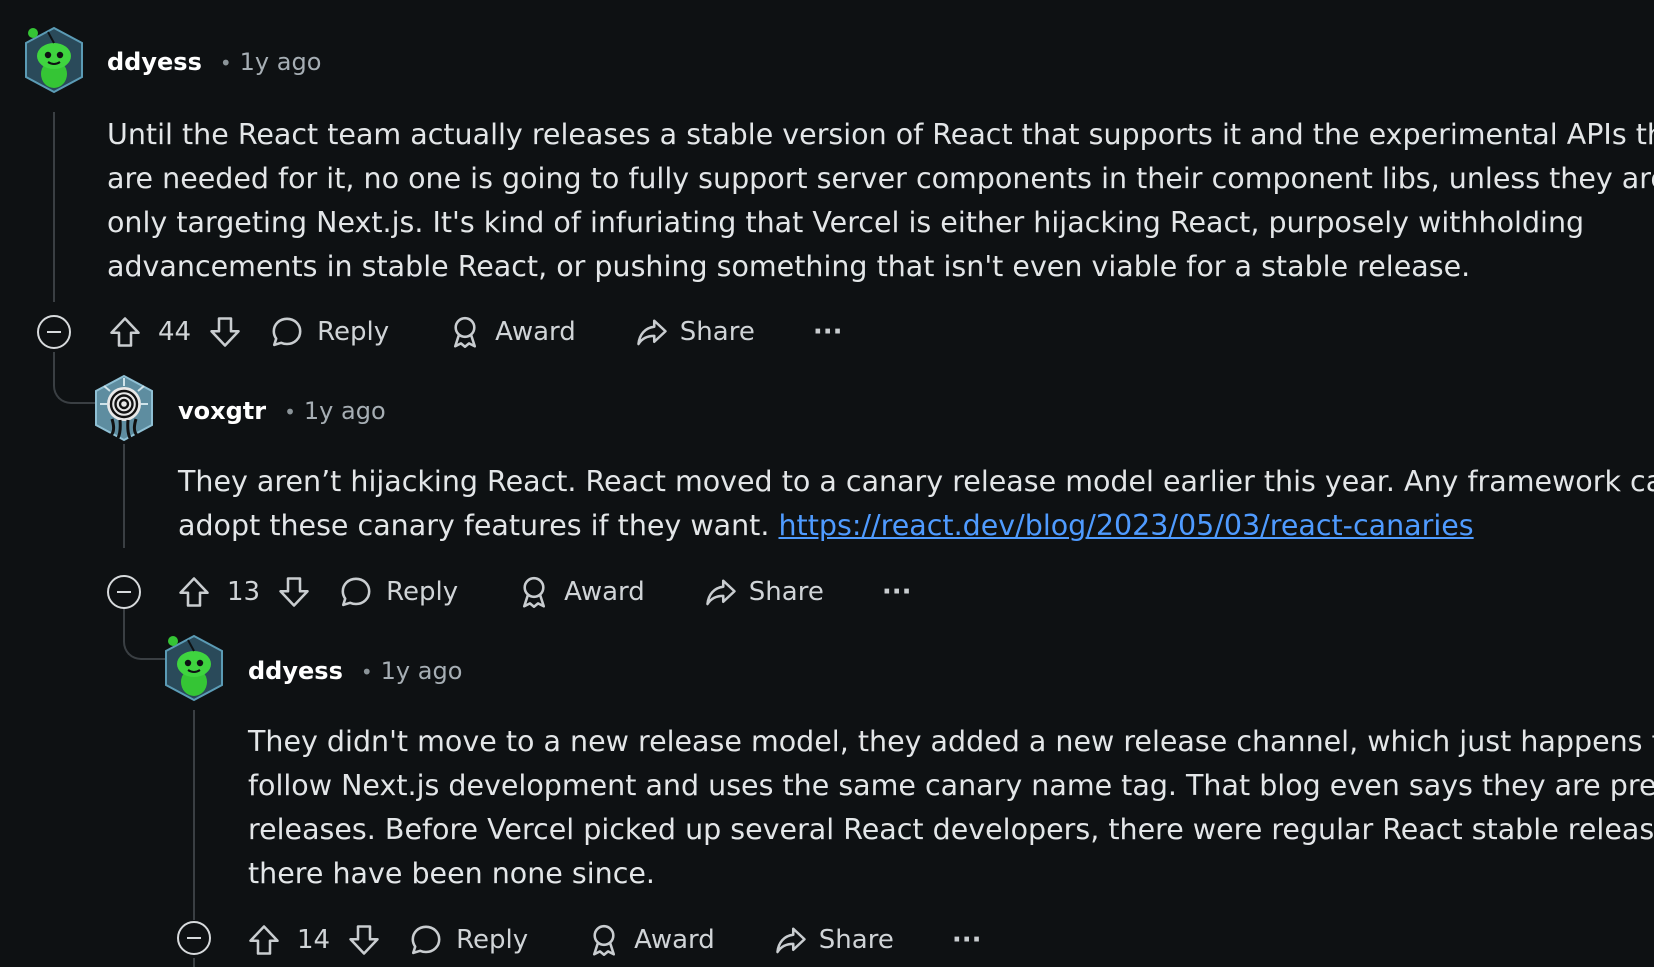 This screenshot has width=1654, height=967. Describe the element at coordinates (222, 411) in the screenshot. I see `author-name: voxgtr` at that location.